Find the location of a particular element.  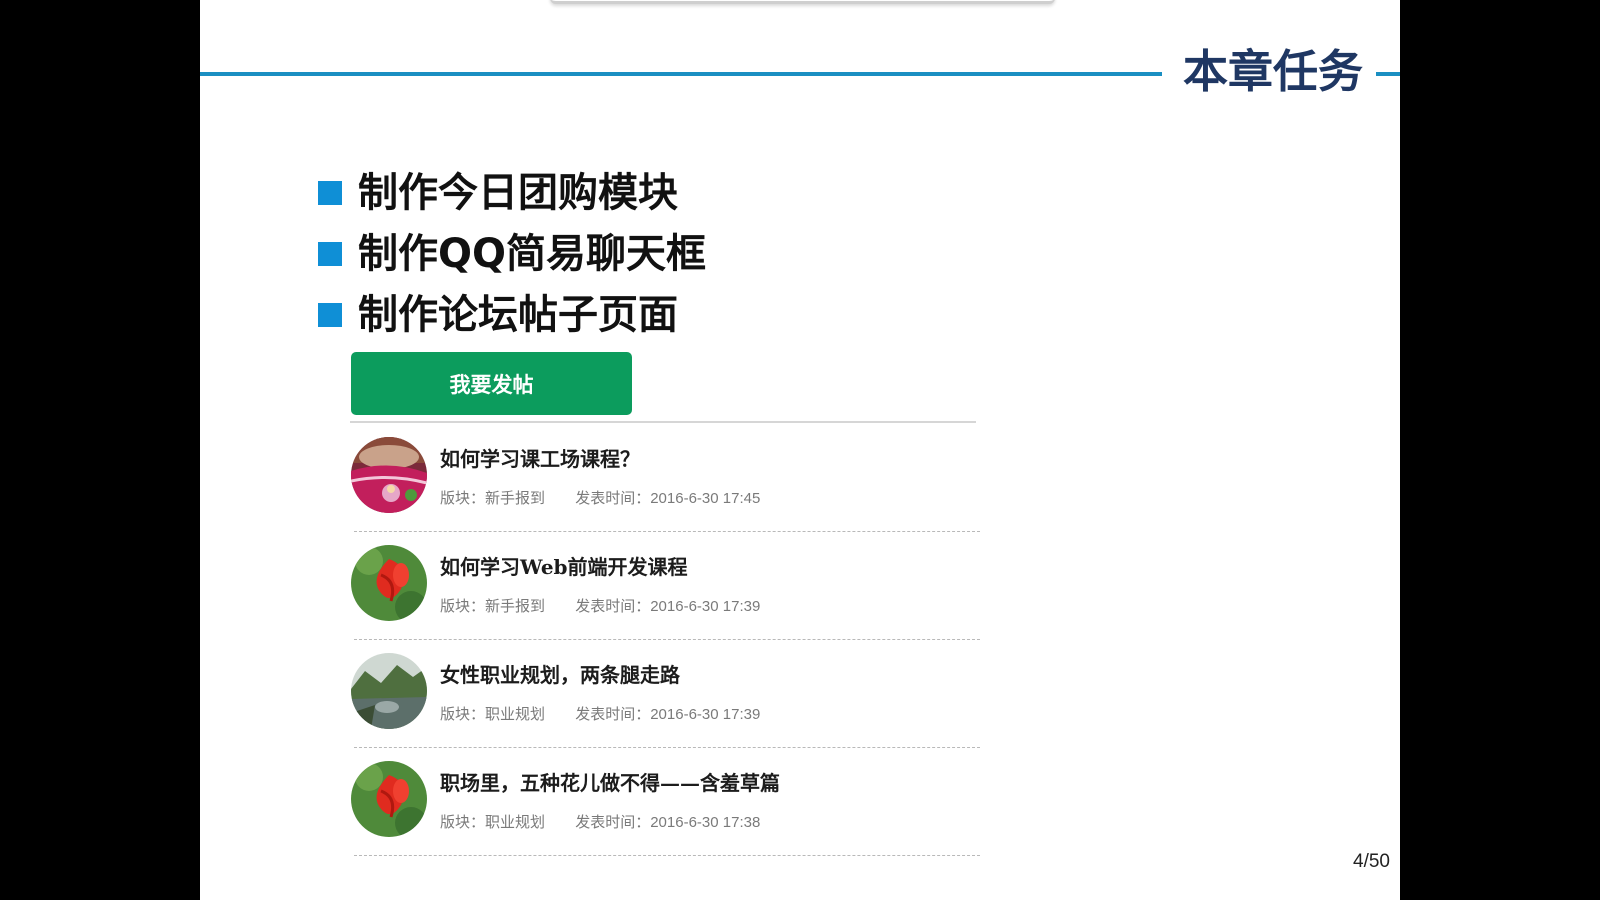

post-title: 职场里，五种花儿做不得——含羞草篇 is located at coordinates (610, 781).